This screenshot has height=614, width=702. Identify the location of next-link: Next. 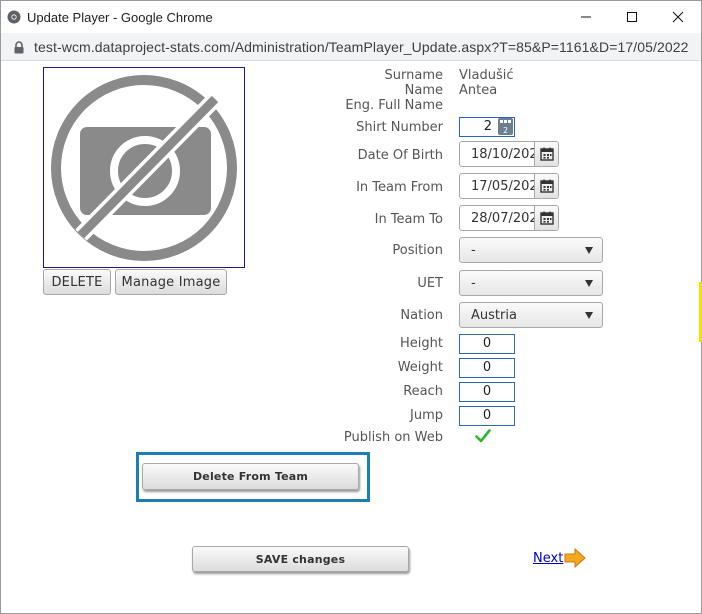
(548, 558).